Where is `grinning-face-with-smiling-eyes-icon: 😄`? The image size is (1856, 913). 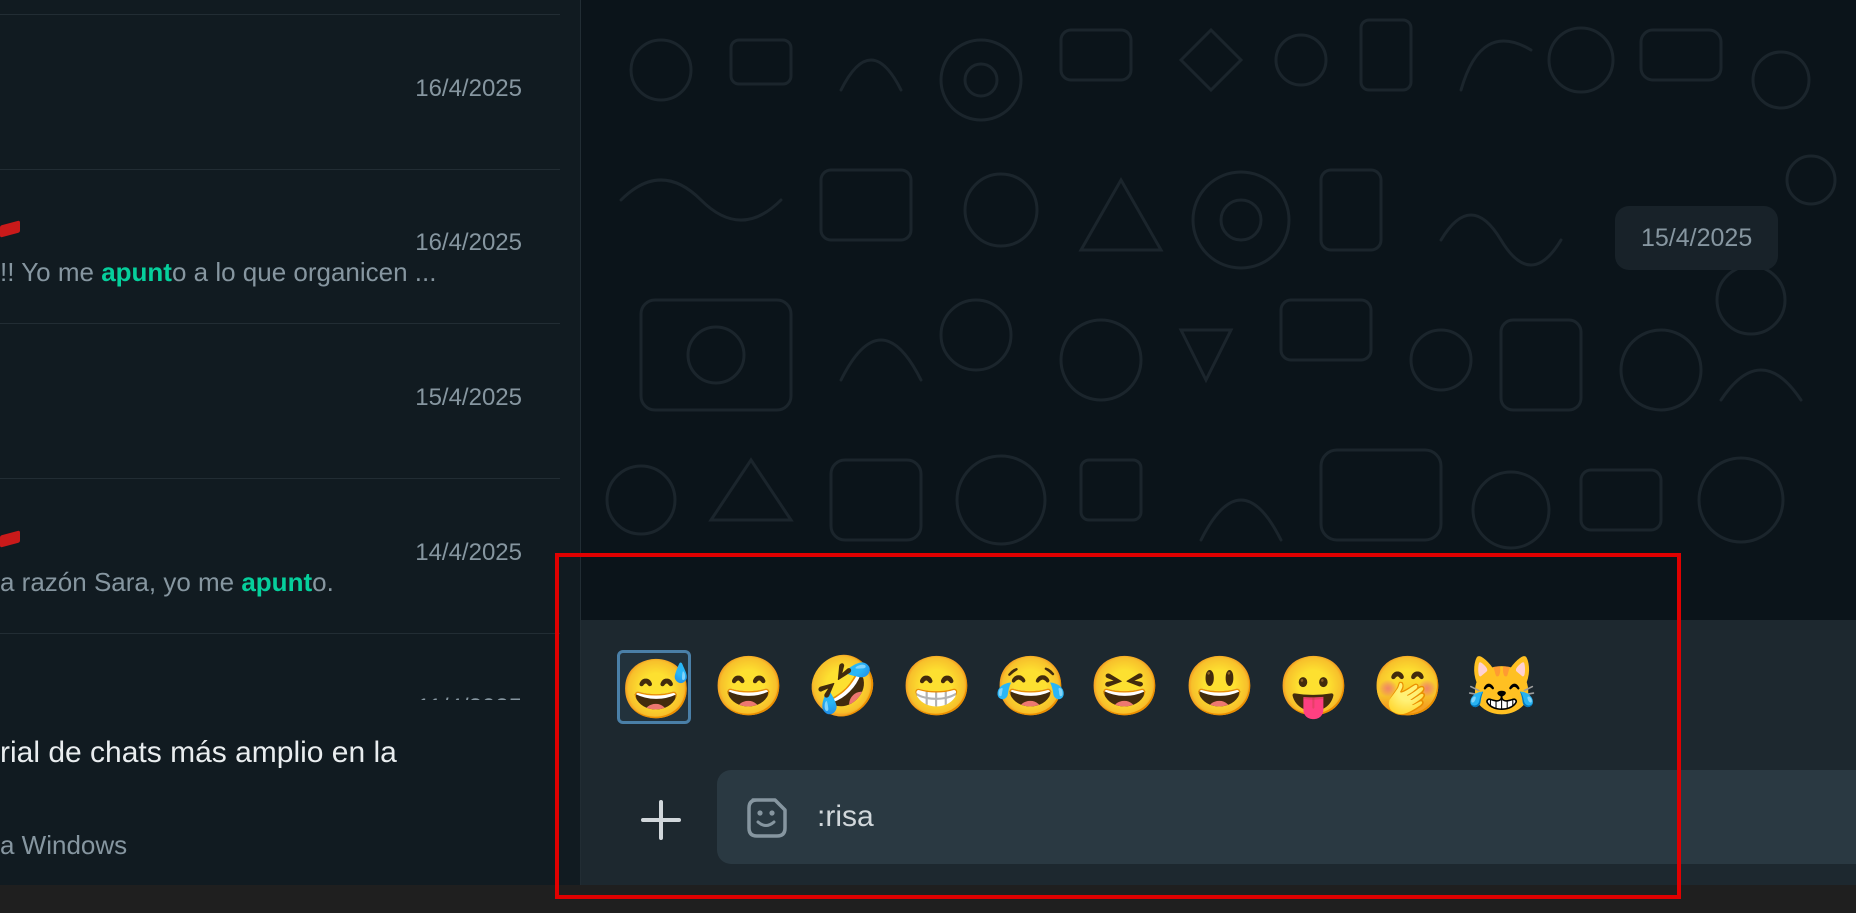
grinning-face-with-smiling-eyes-icon: 😄 is located at coordinates (749, 687).